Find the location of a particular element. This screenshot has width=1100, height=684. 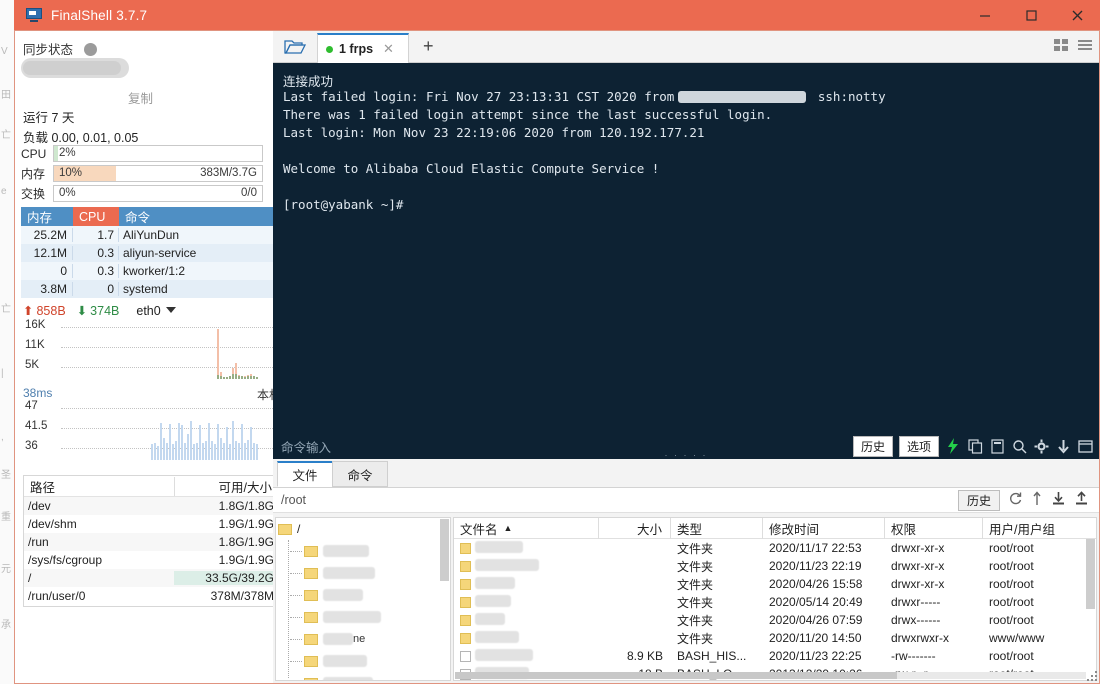

lightning-icon is located at coordinates (953, 446).